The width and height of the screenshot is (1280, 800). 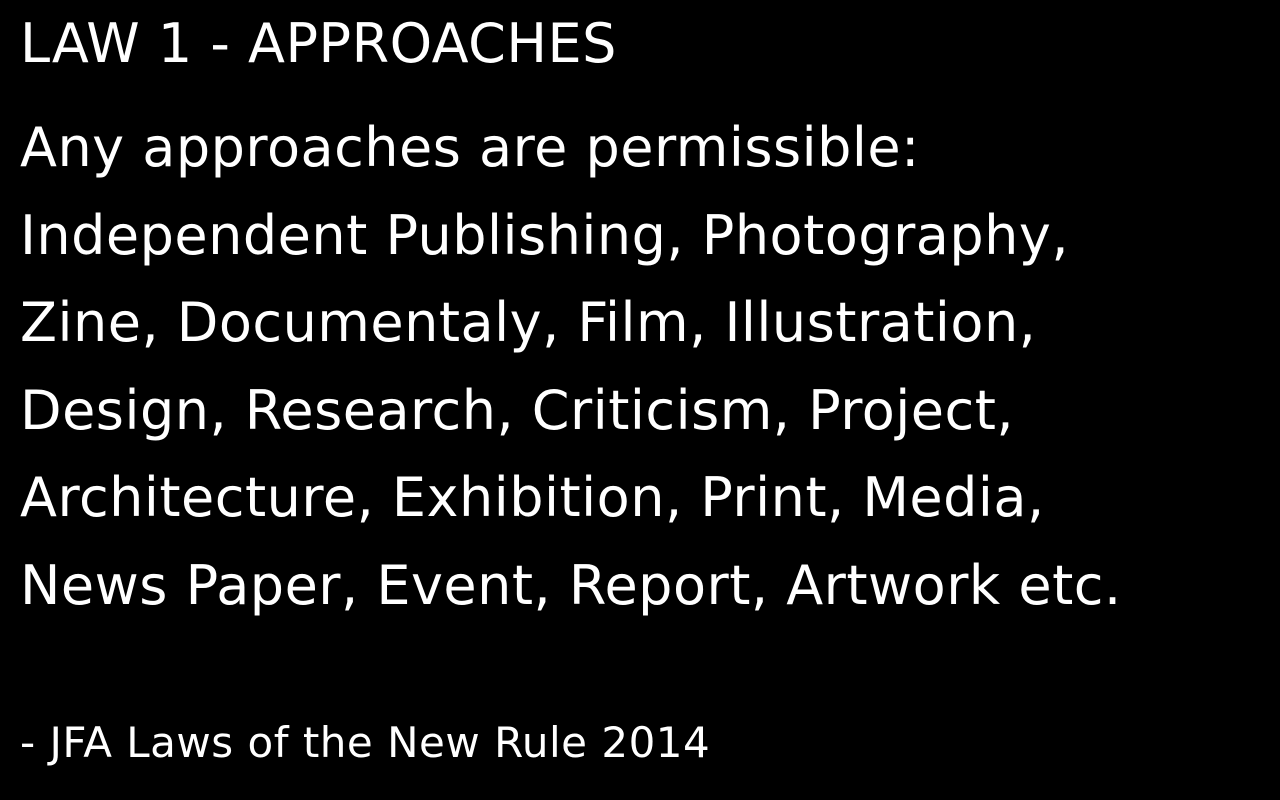 I want to click on law-body-line: Design, Research, Criticism, Project,, so click(x=517, y=410).